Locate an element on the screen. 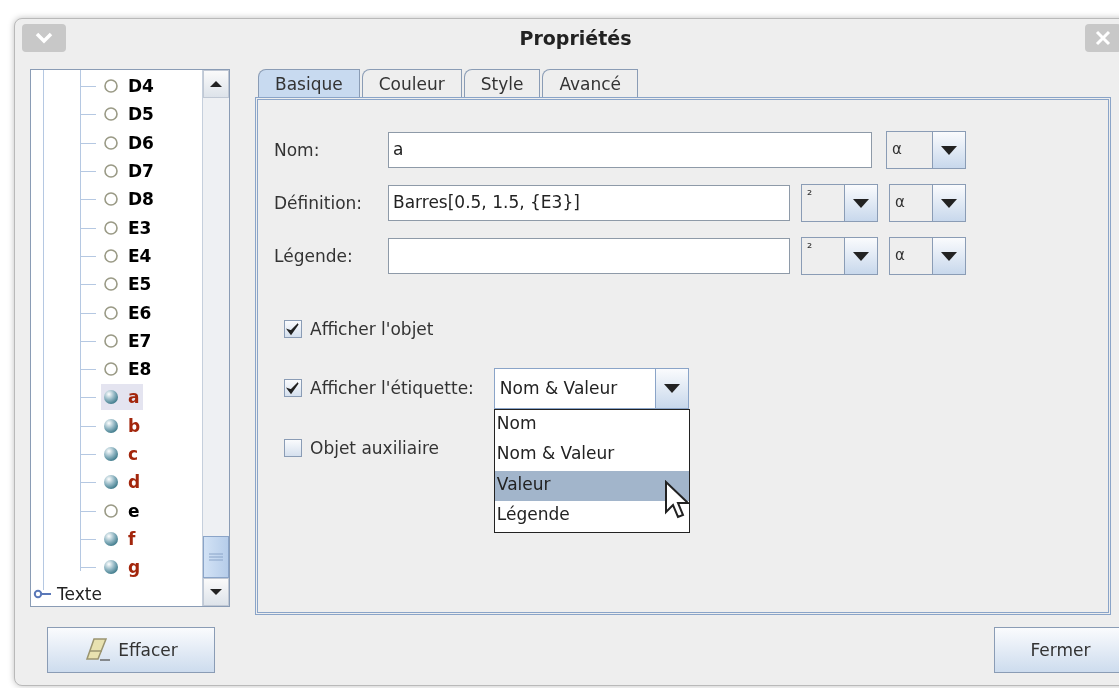 This screenshot has height=688, width=1119. text-field: Barres[0.5, 1.5, {E3}] is located at coordinates (589, 203).